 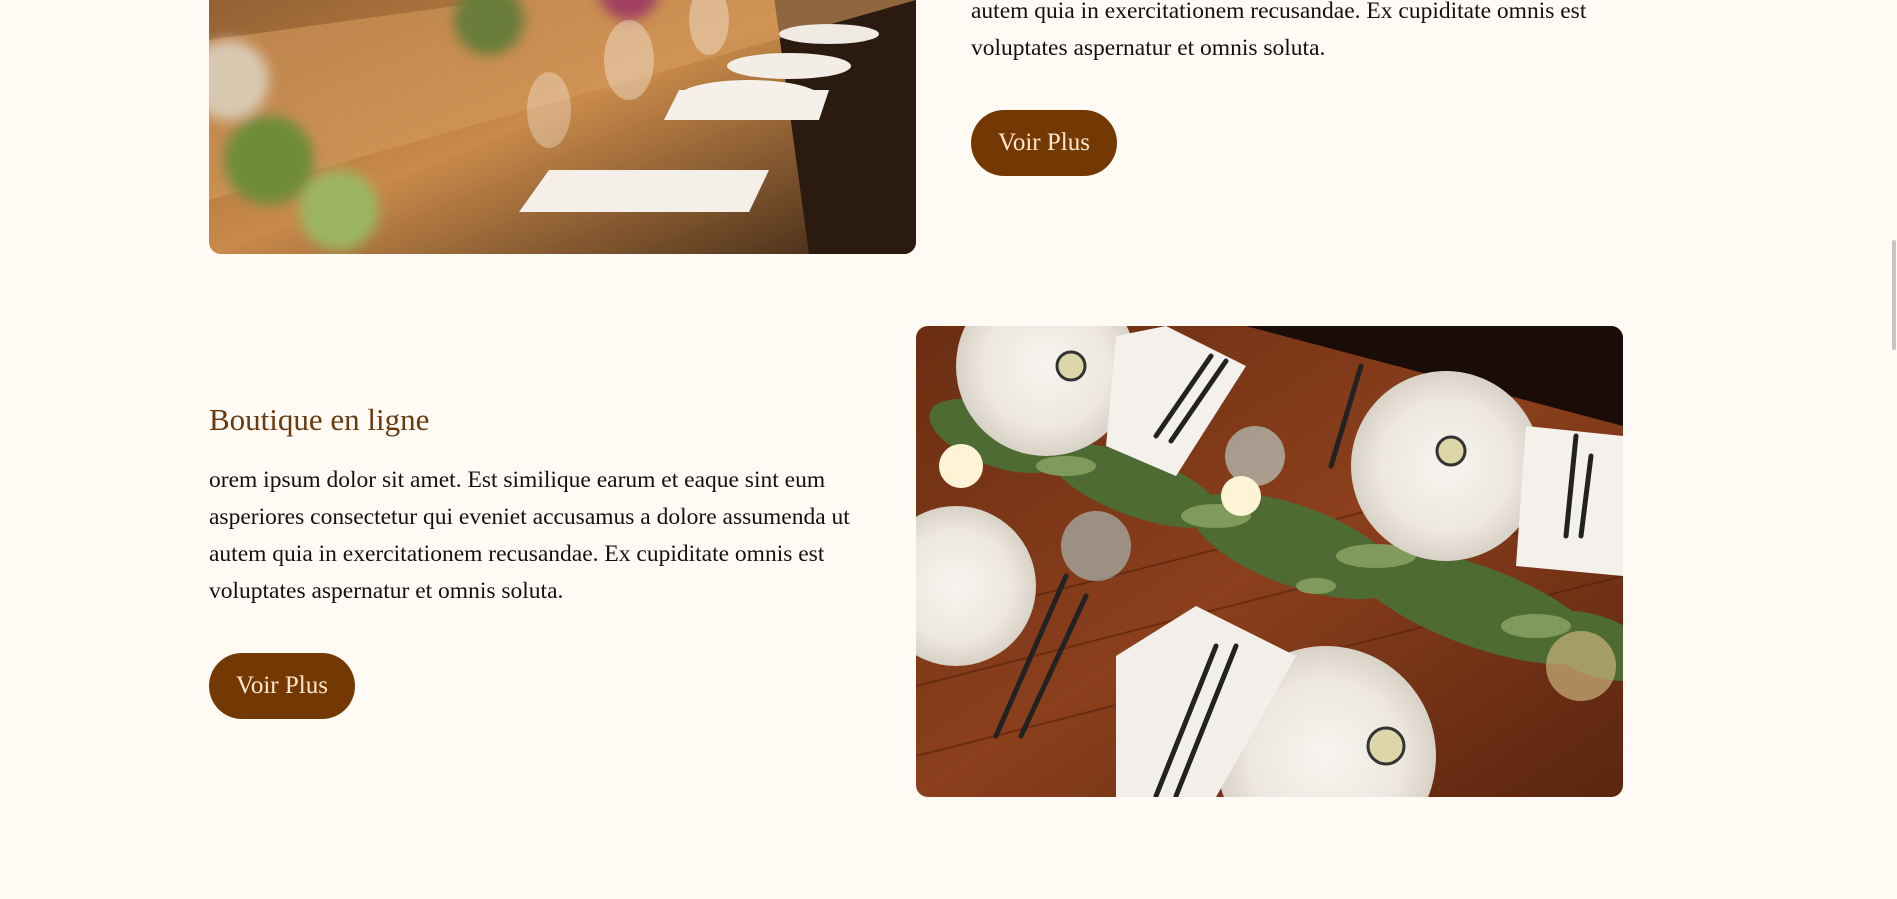 I want to click on page-scrollbar, so click(x=1894, y=449).